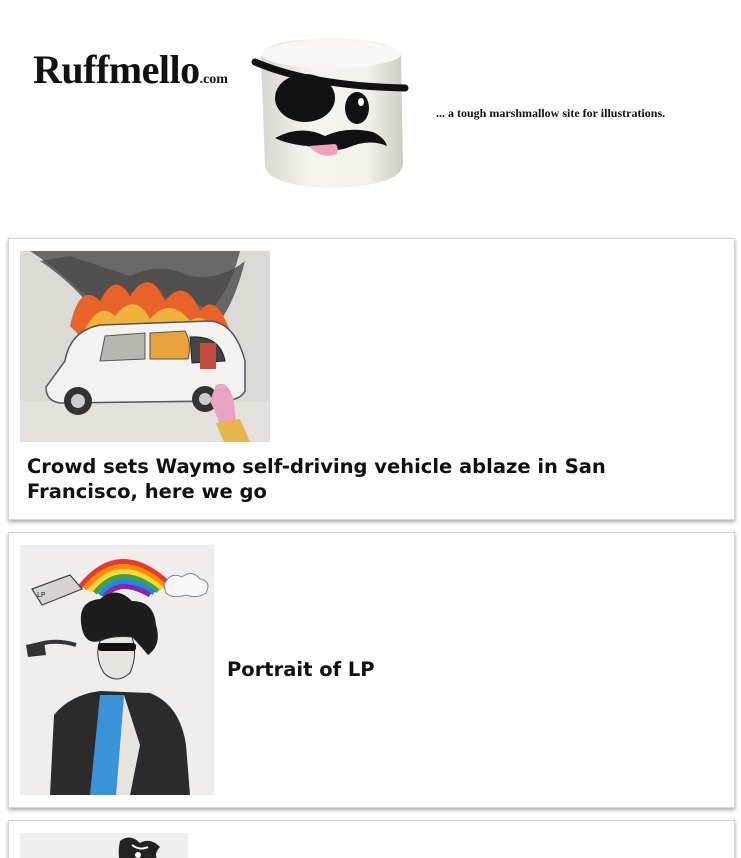 This screenshot has height=858, width=741. What do you see at coordinates (371, 839) in the screenshot?
I see `post-card` at bounding box center [371, 839].